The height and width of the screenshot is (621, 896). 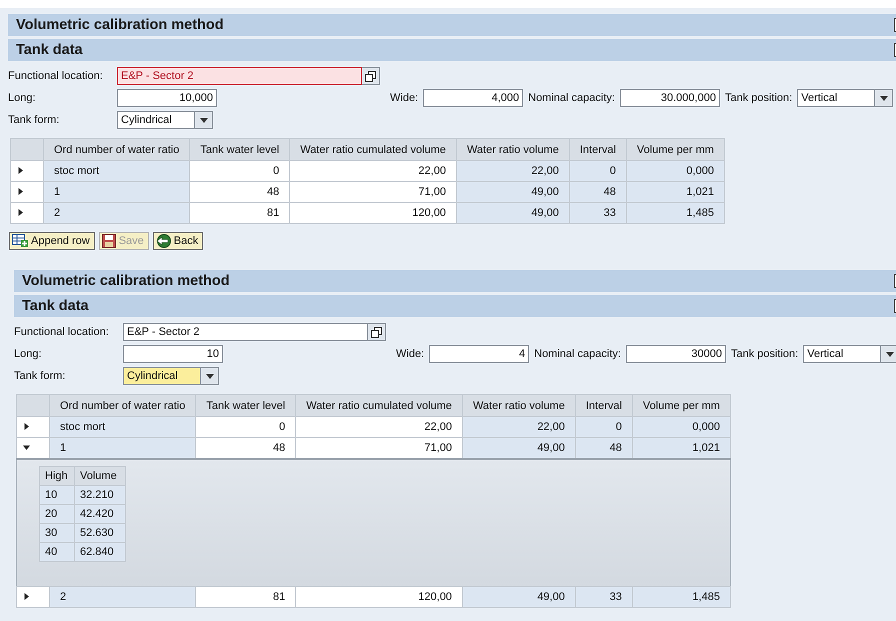 I want to click on table-cell: 40, so click(x=57, y=552).